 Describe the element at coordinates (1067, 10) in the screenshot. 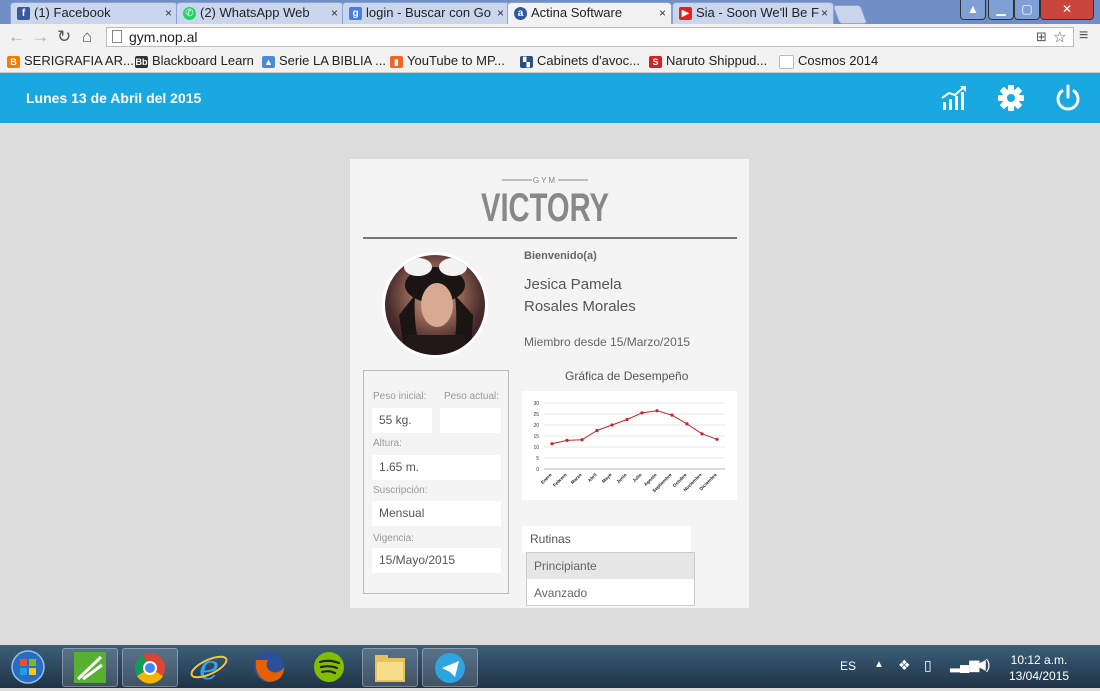

I see `close-window-button: ✕` at that location.